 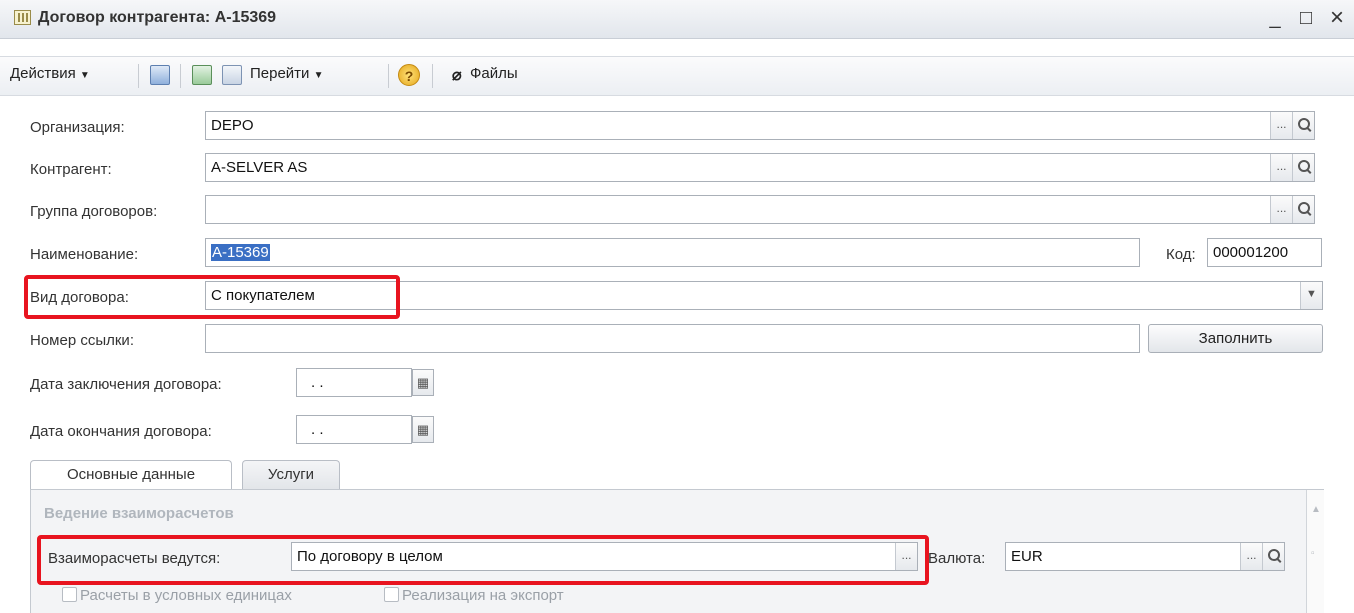 I want to click on maximize-button: □, so click(x=1306, y=18).